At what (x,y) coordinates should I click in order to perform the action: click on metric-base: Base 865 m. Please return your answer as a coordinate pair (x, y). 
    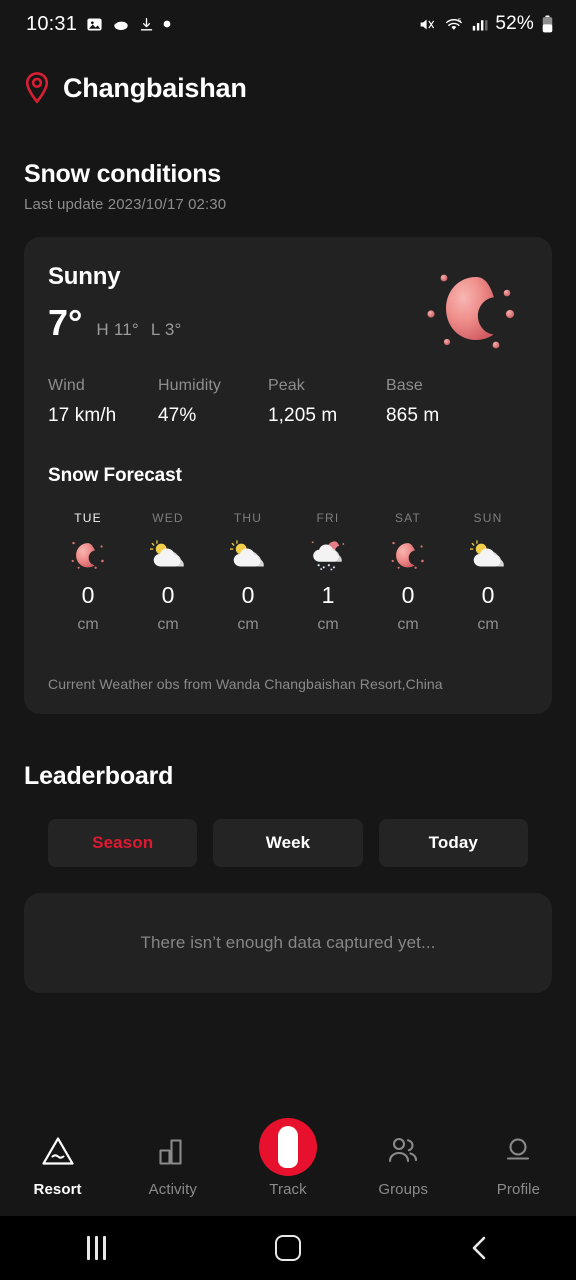
    Looking at the image, I should click on (441, 402).